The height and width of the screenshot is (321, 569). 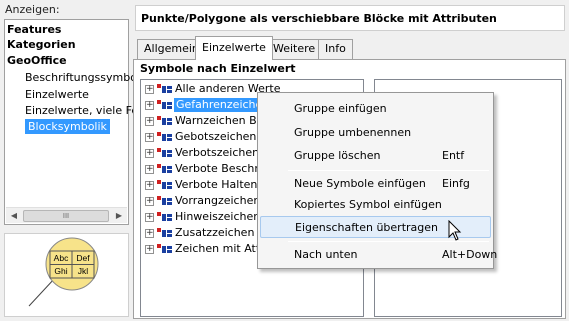 What do you see at coordinates (82, 77) in the screenshot?
I see `tree-item-beschriftungssymbol: Beschriftungssymbol` at bounding box center [82, 77].